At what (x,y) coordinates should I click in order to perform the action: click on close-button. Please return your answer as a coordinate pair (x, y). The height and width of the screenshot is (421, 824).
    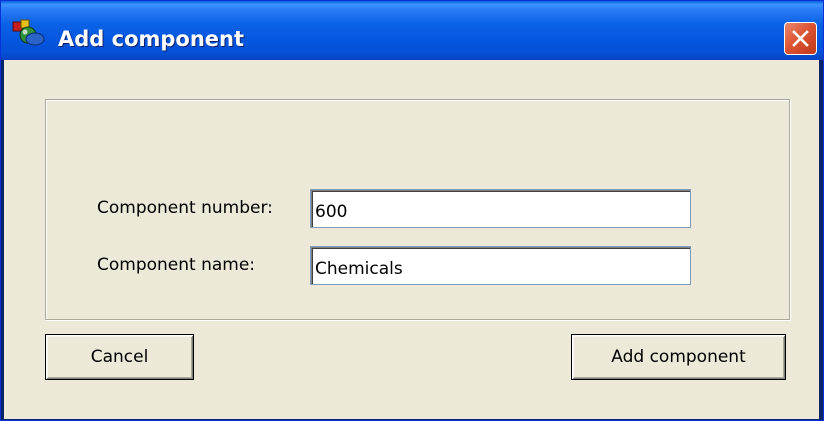
    Looking at the image, I should click on (800, 38).